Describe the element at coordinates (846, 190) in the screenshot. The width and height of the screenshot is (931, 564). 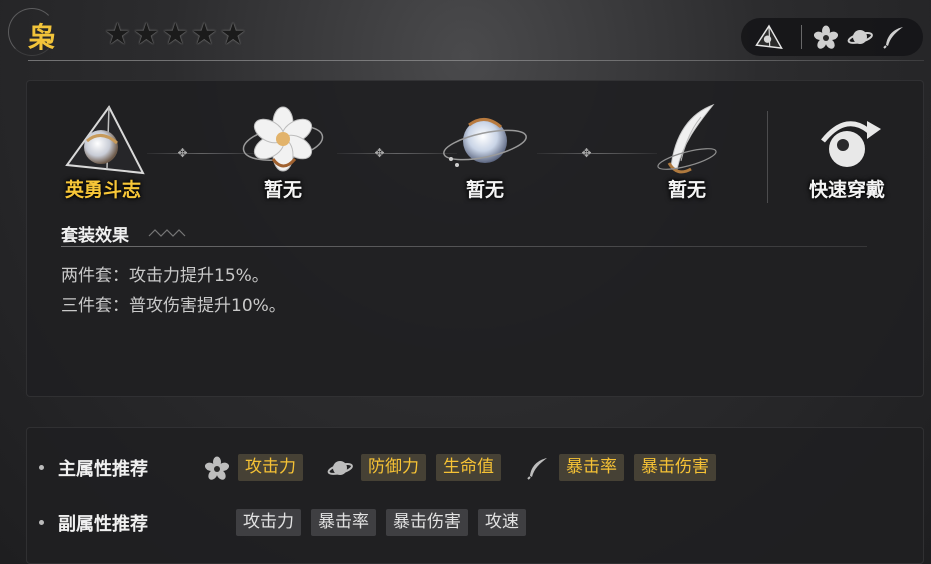
I see `quick-equip-label: 快速穿戴` at that location.